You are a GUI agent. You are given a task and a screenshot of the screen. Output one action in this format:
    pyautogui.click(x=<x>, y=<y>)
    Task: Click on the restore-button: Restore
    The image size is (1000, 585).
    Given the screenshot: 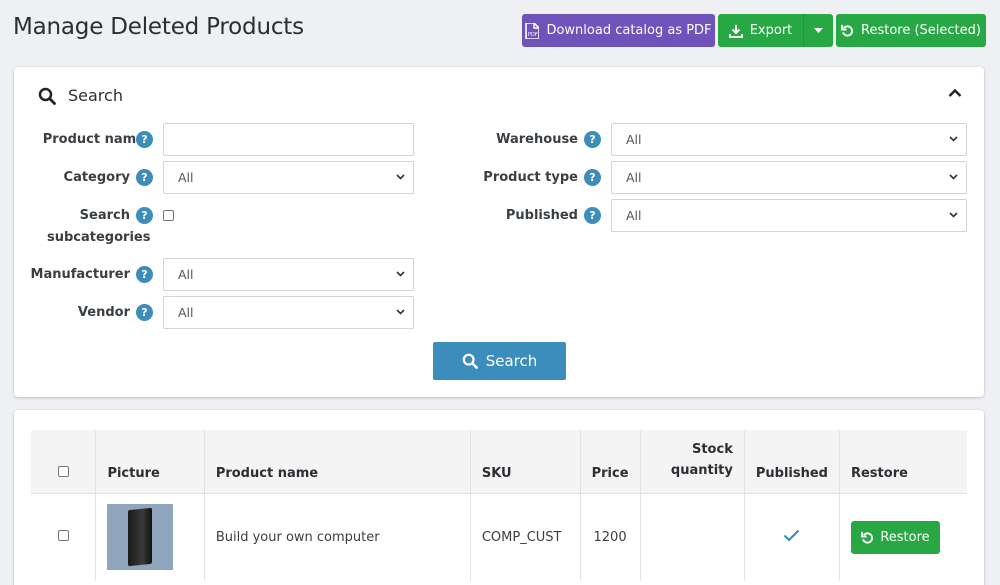 What is the action you would take?
    pyautogui.click(x=895, y=537)
    